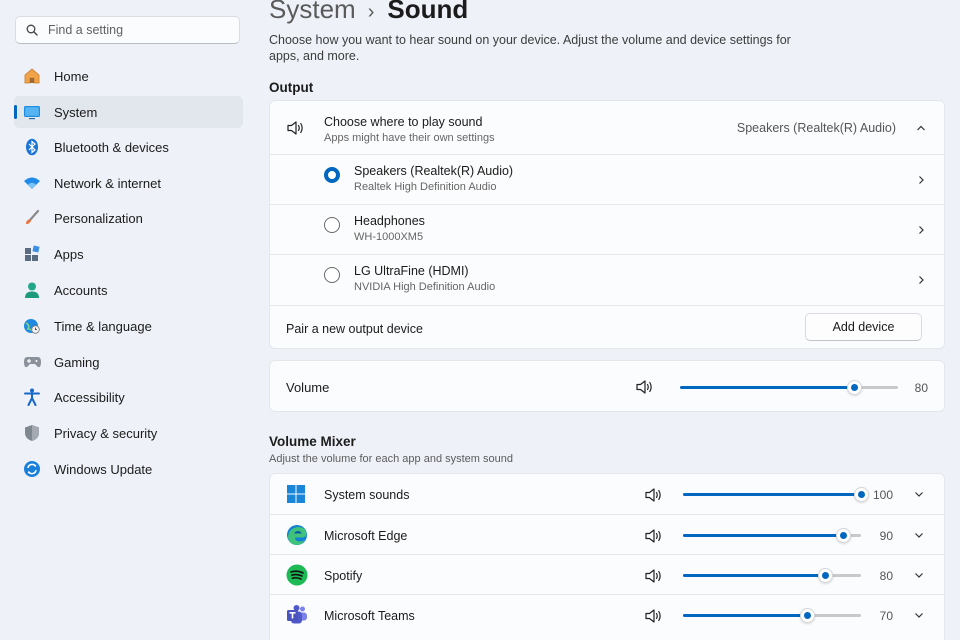  Describe the element at coordinates (32, 112) in the screenshot. I see `system-icon` at that location.